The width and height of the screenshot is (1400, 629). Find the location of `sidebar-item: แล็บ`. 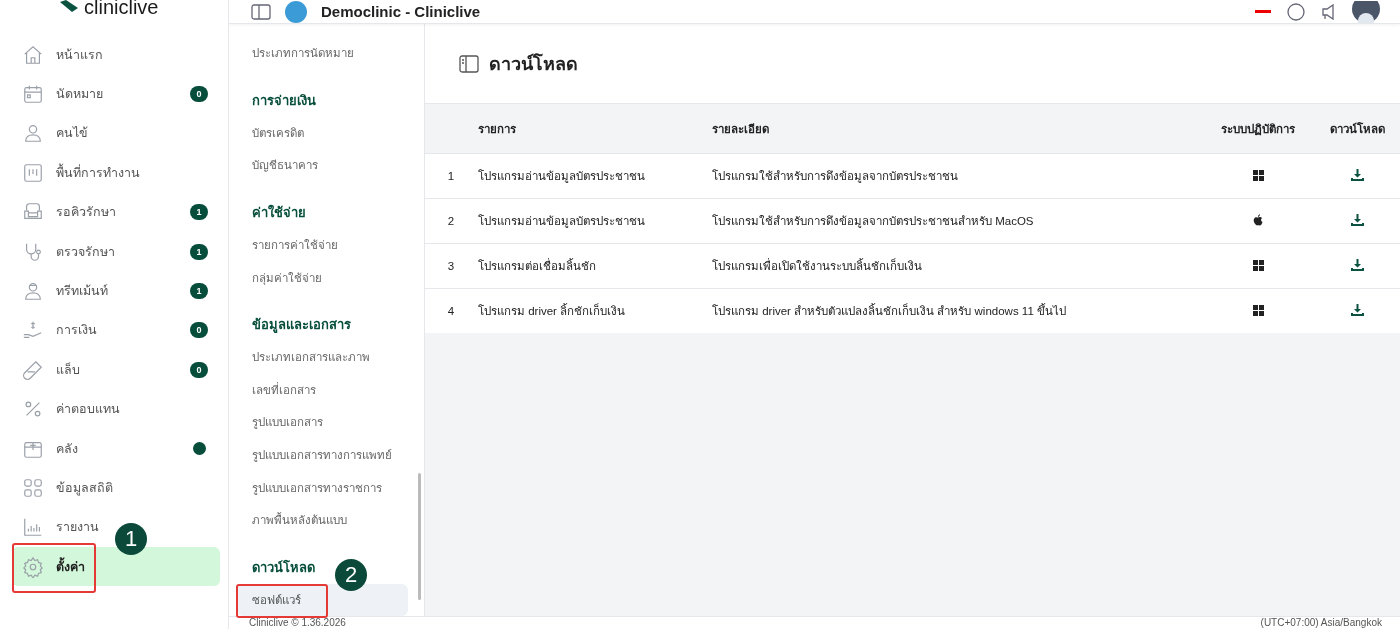

sidebar-item: แล็บ is located at coordinates (68, 369).